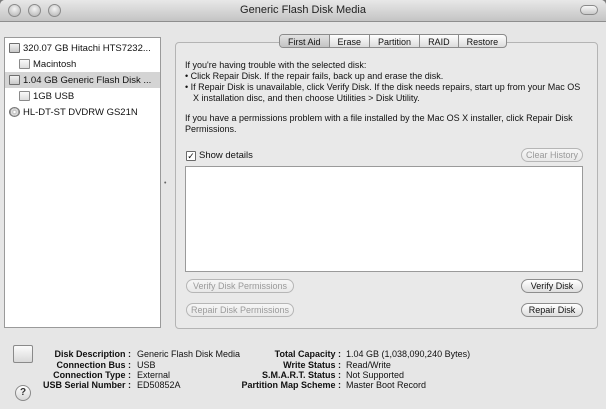 This screenshot has width=606, height=409. Describe the element at coordinates (483, 41) in the screenshot. I see `tab-restore: Restore` at that location.